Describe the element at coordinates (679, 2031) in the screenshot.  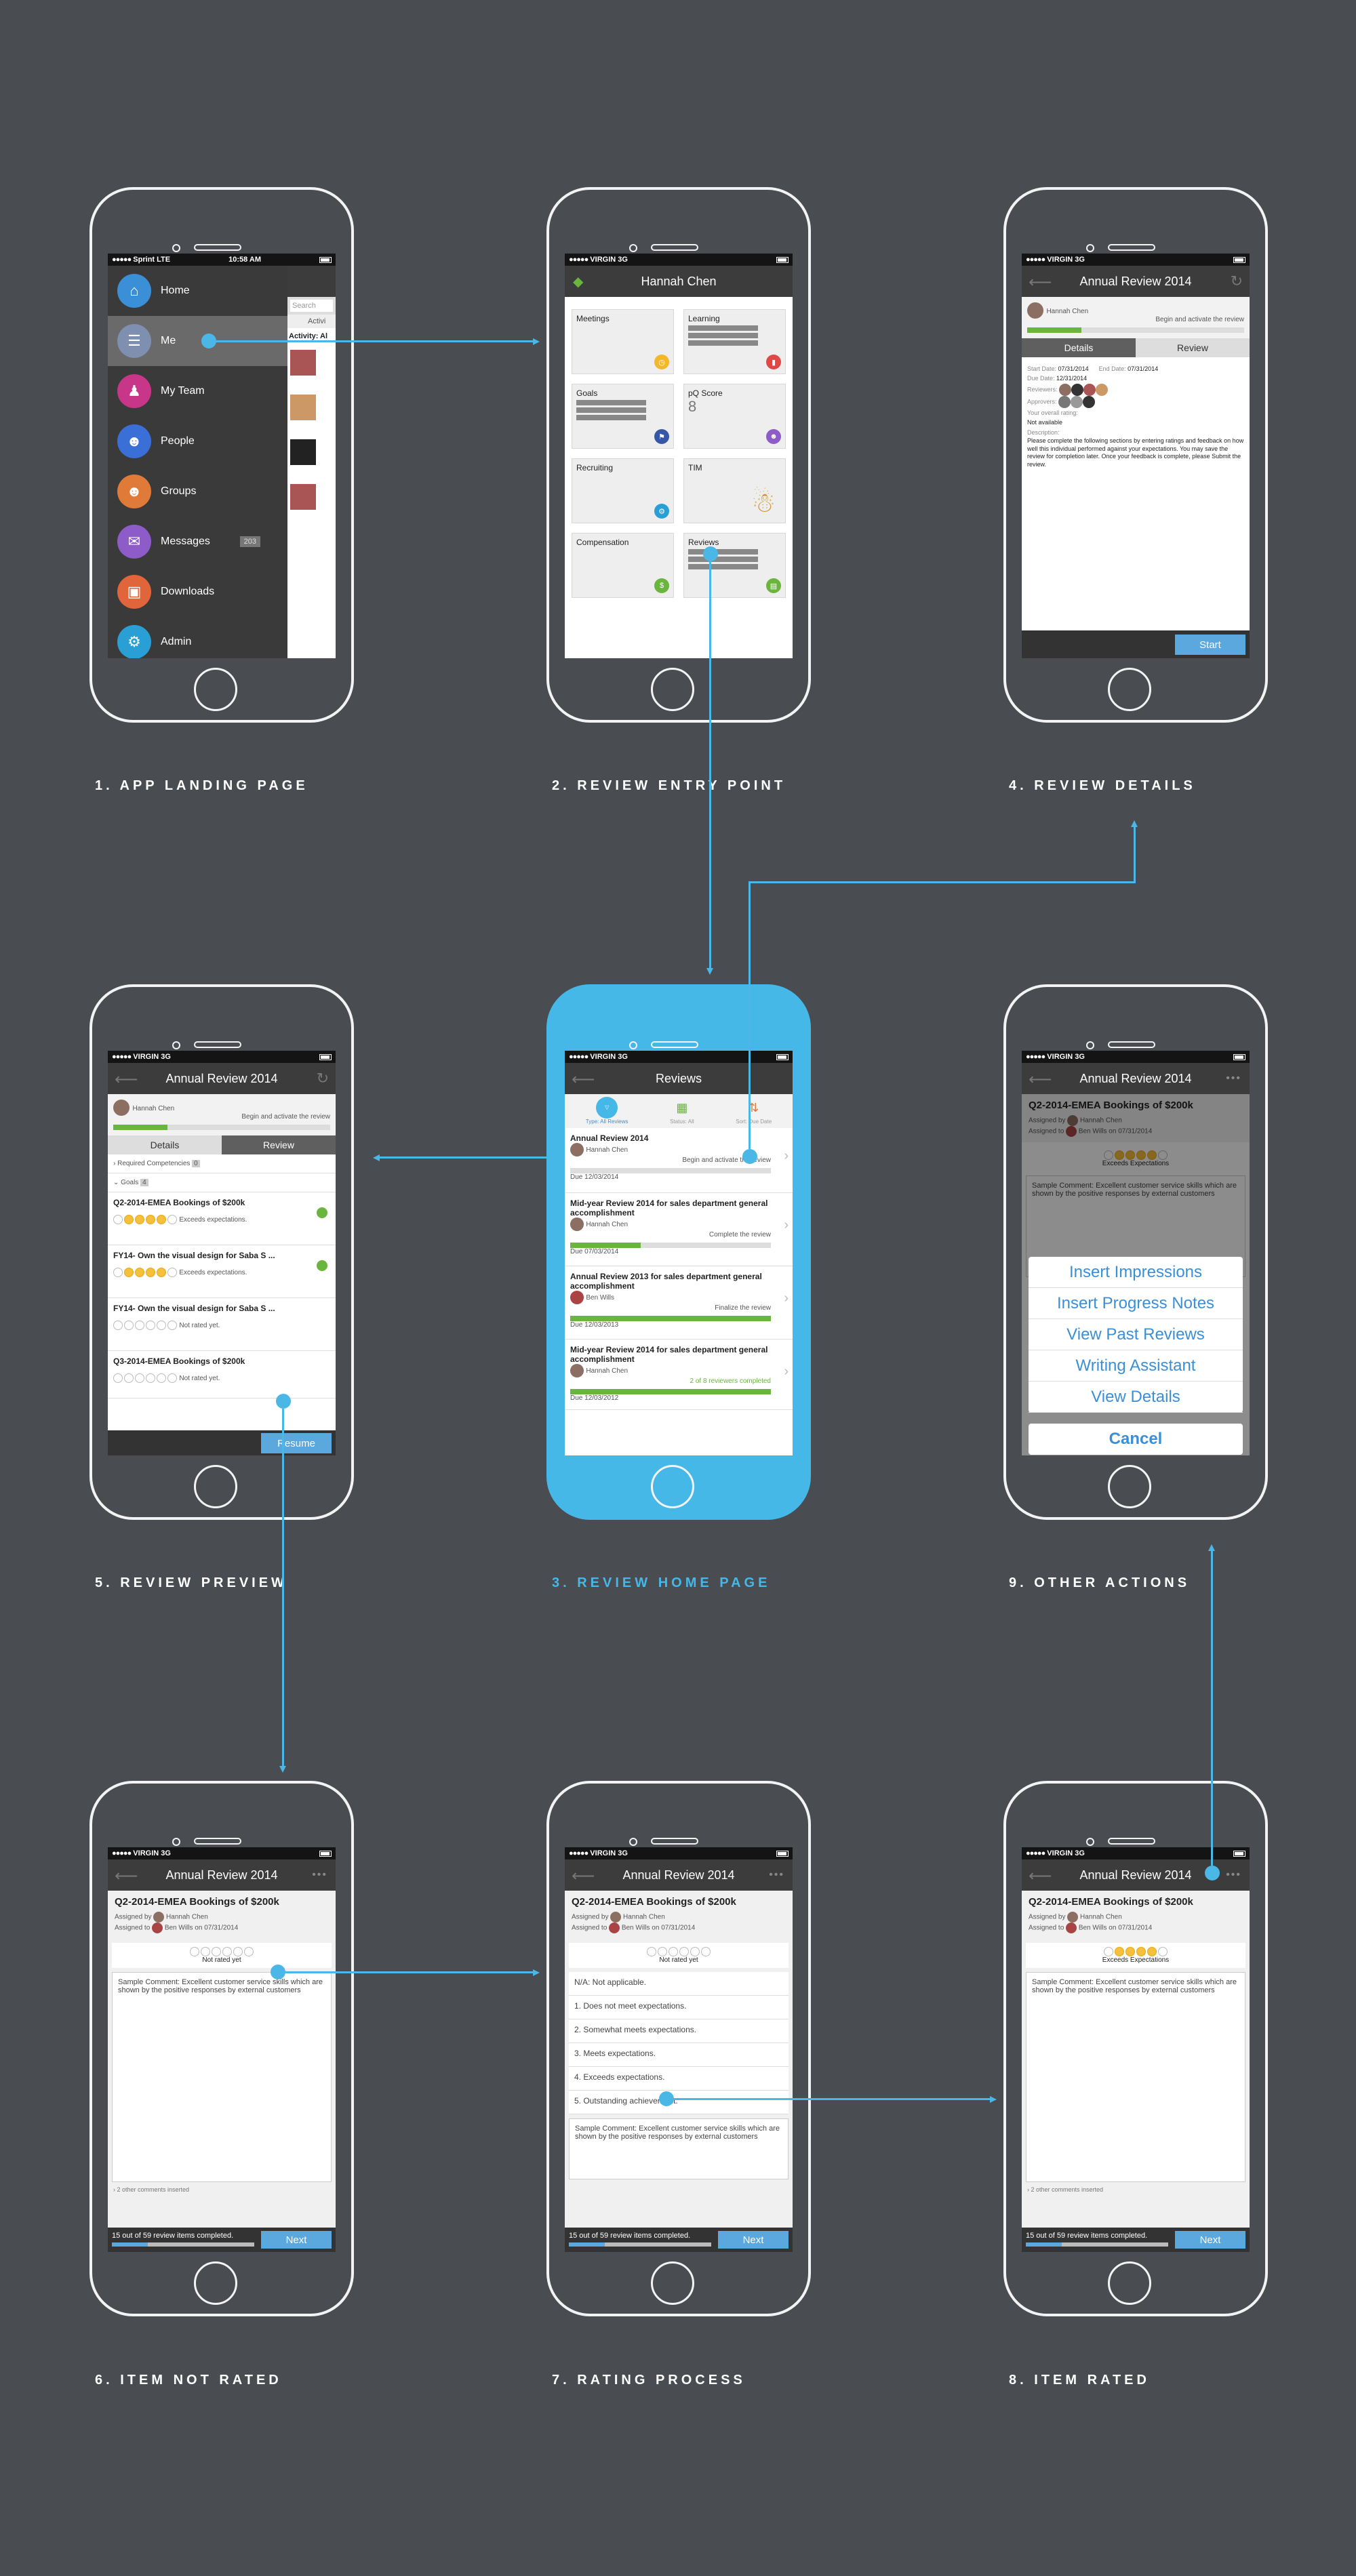
I see `rating-option: 2. Somewhat meets expectations.` at that location.